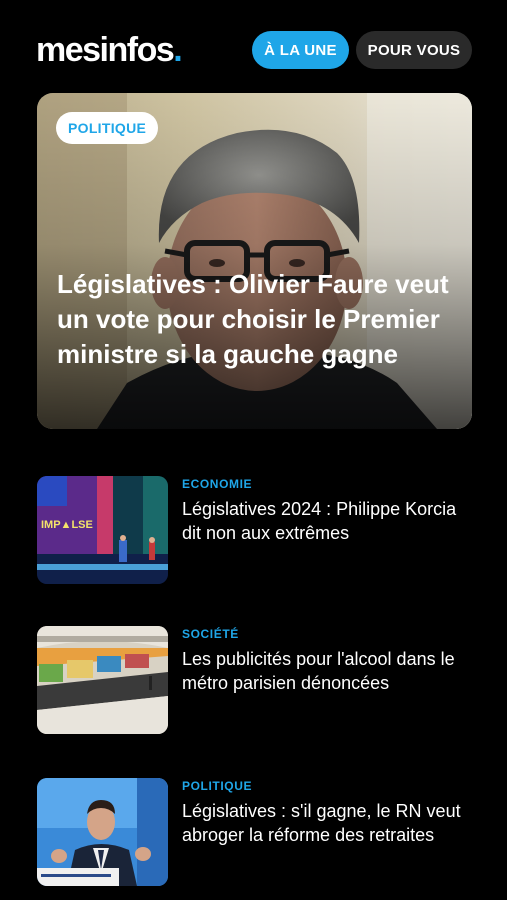 Image resolution: width=507 pixels, height=900 pixels. I want to click on app-header: mesinfos. À LA UNE POUR VOUS, so click(253, 50).